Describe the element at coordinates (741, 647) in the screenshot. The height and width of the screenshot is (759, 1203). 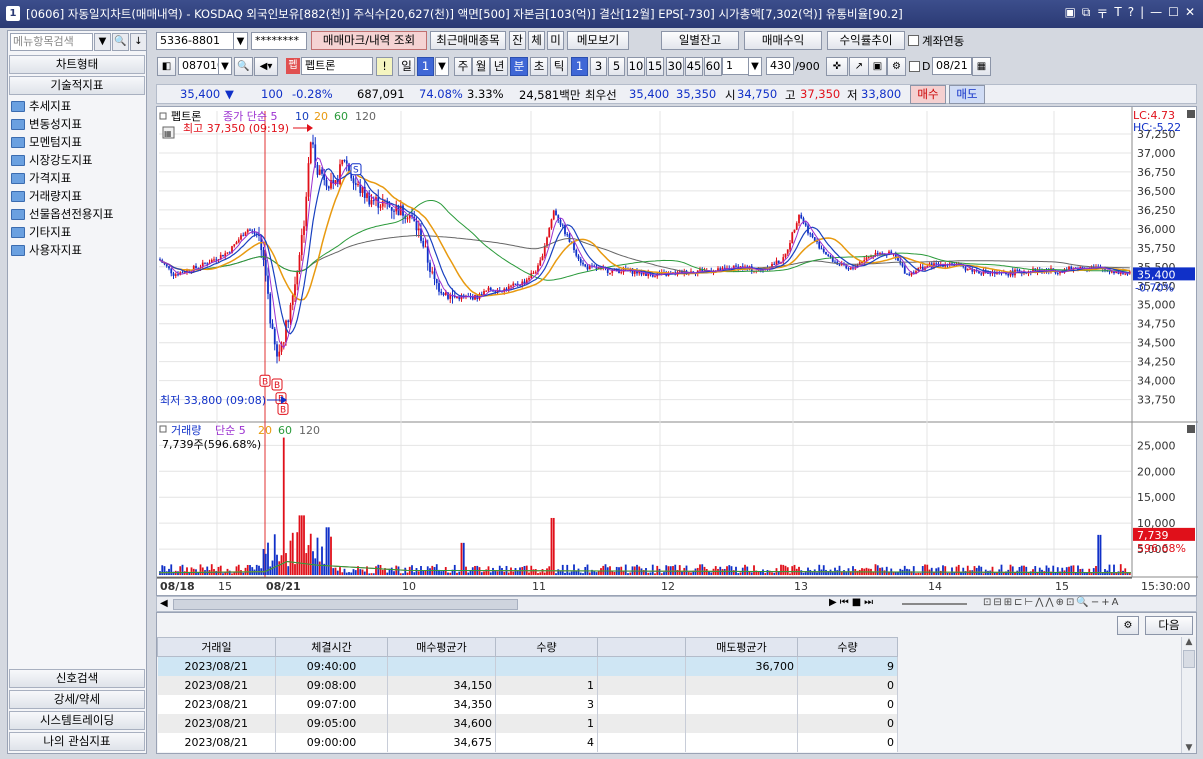
I see `column-header: 매도평균가` at that location.